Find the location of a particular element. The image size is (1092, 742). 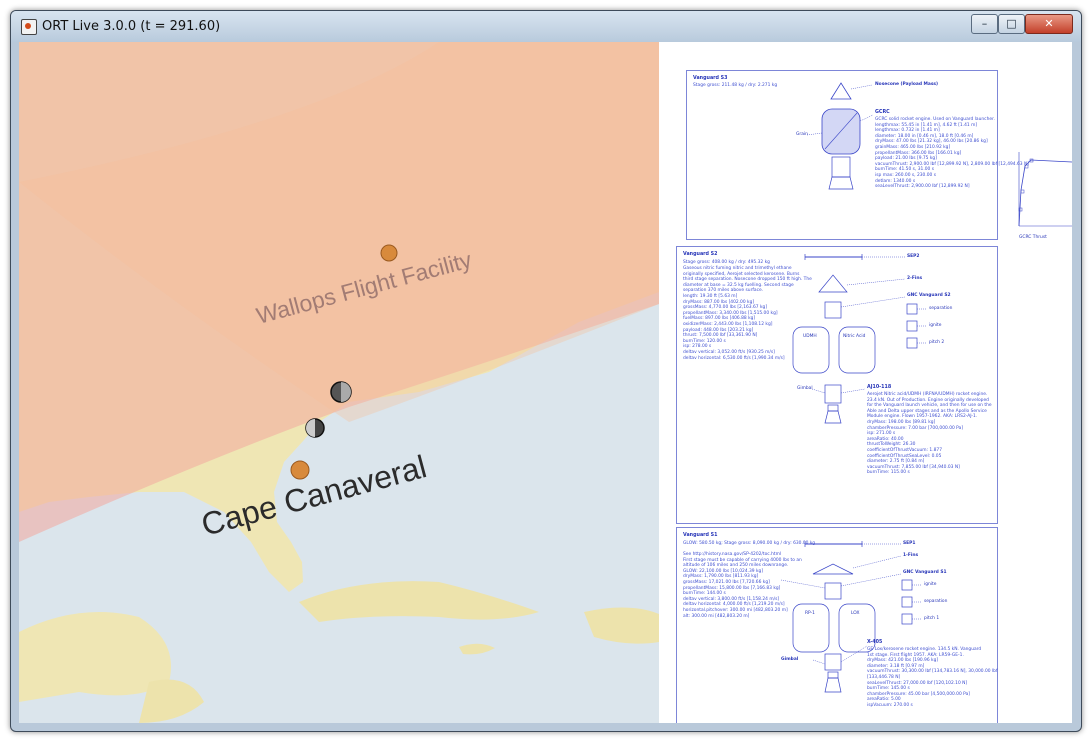

lox-tank-label: LOX is located at coordinates (855, 613).